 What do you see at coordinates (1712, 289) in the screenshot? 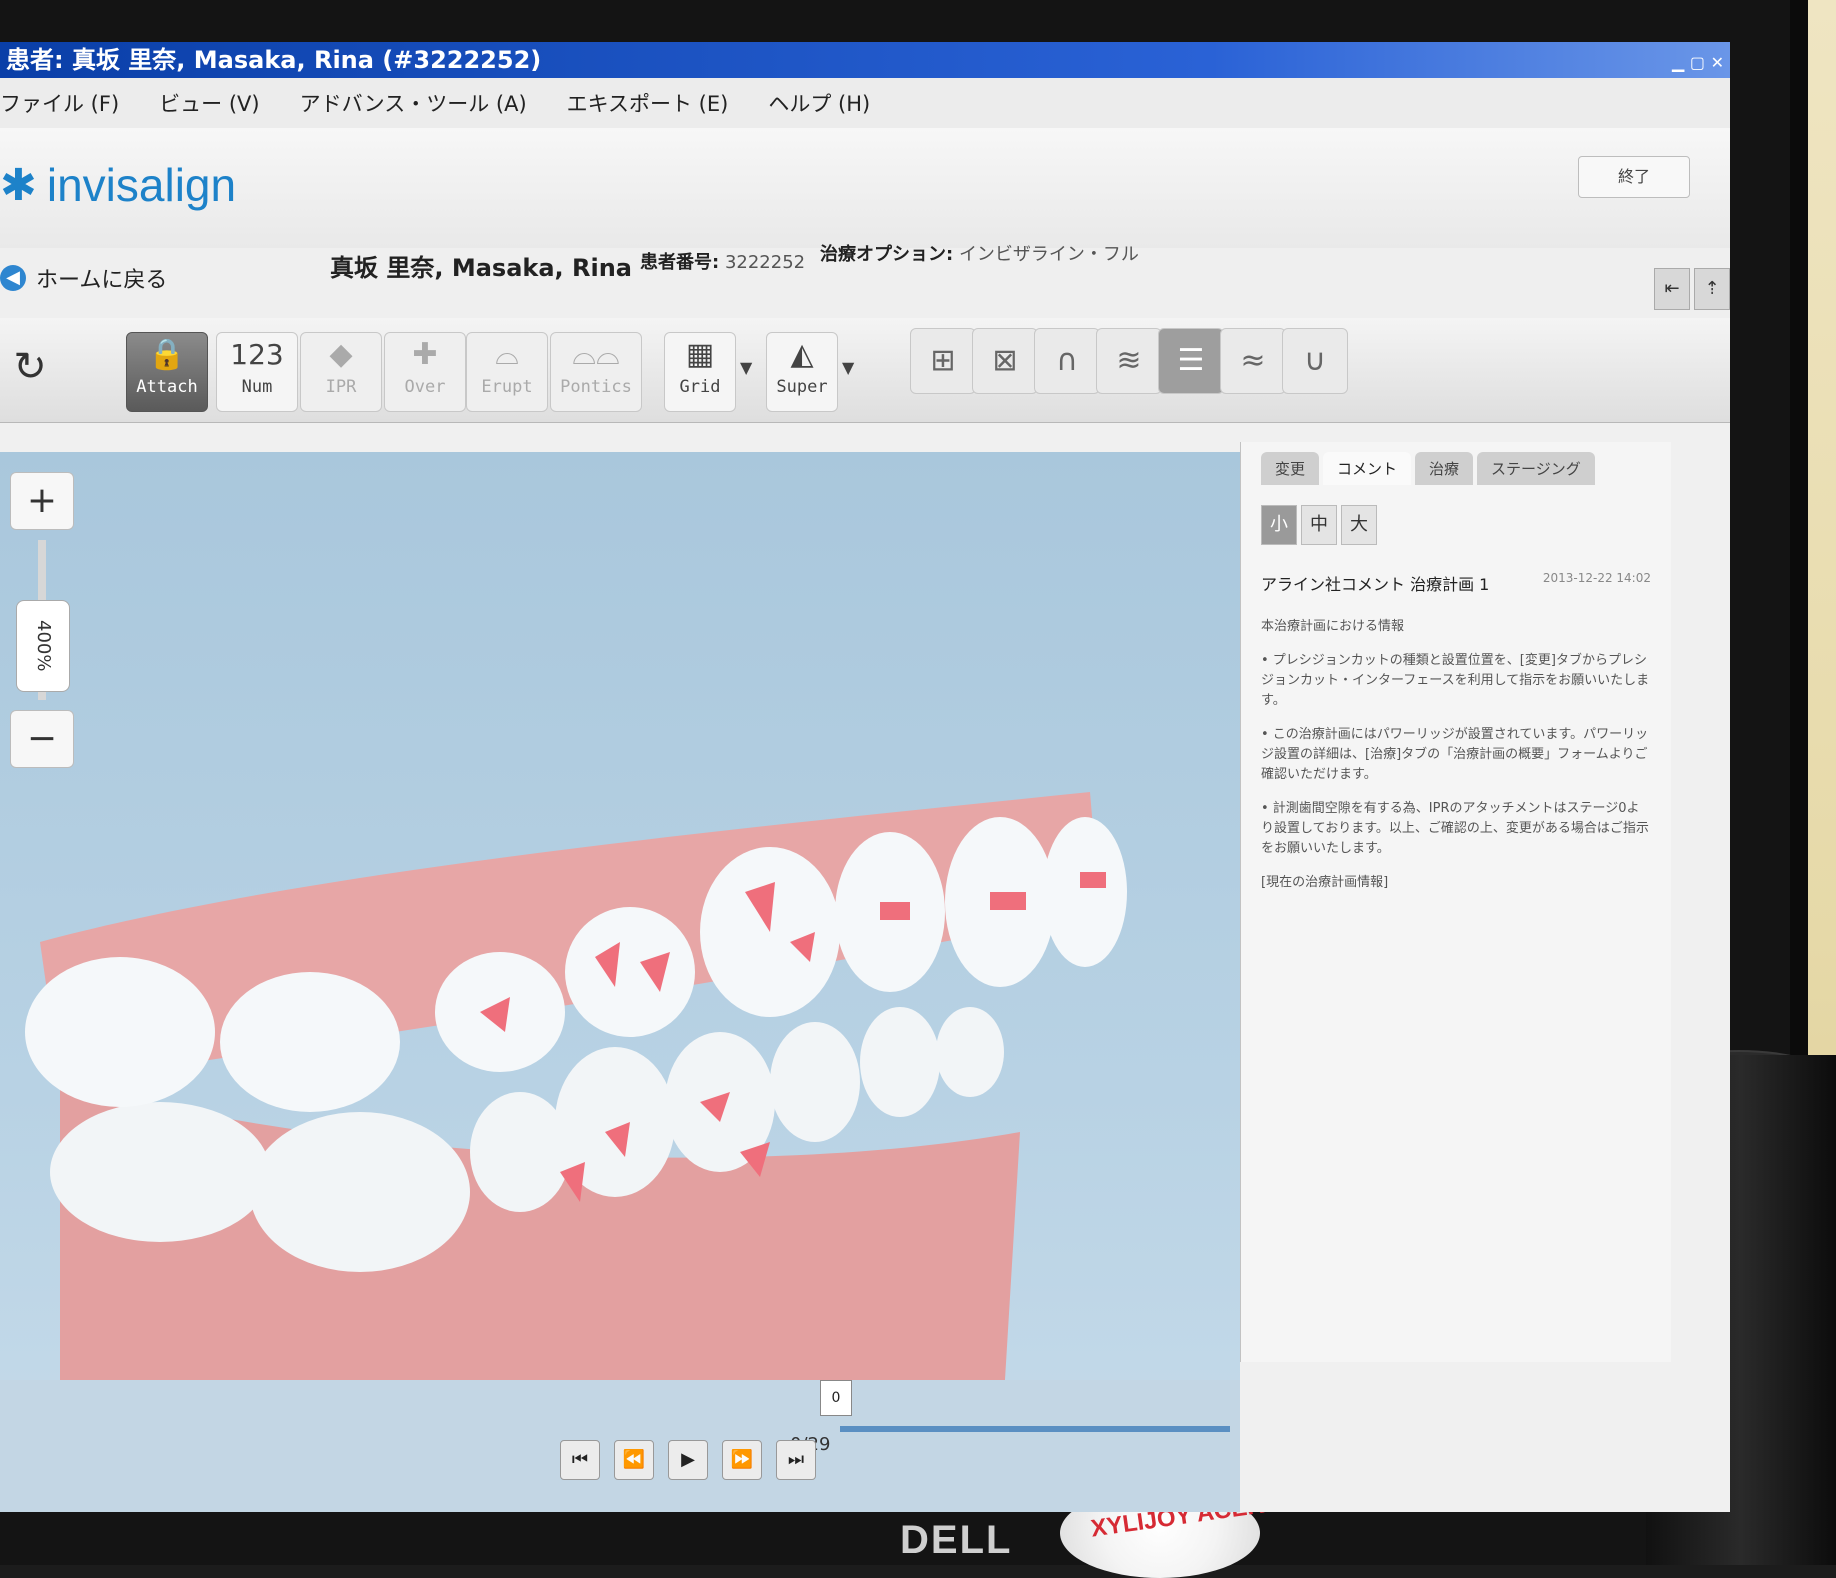
I see `collapse-up-icon: ⇡` at bounding box center [1712, 289].